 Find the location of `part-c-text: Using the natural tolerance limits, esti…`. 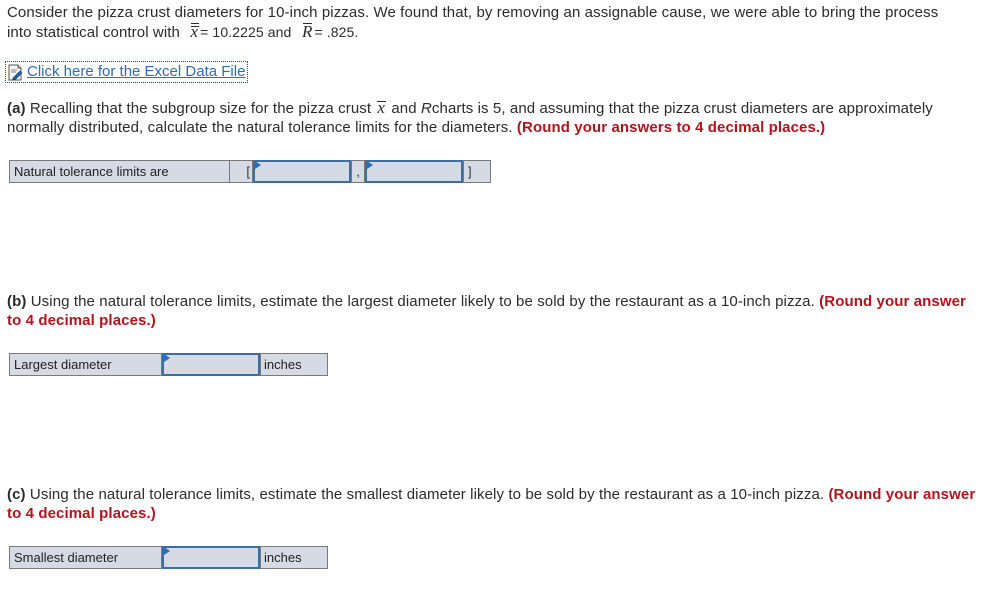

part-c-text: Using the natural tolerance limits, esti… is located at coordinates (427, 494).